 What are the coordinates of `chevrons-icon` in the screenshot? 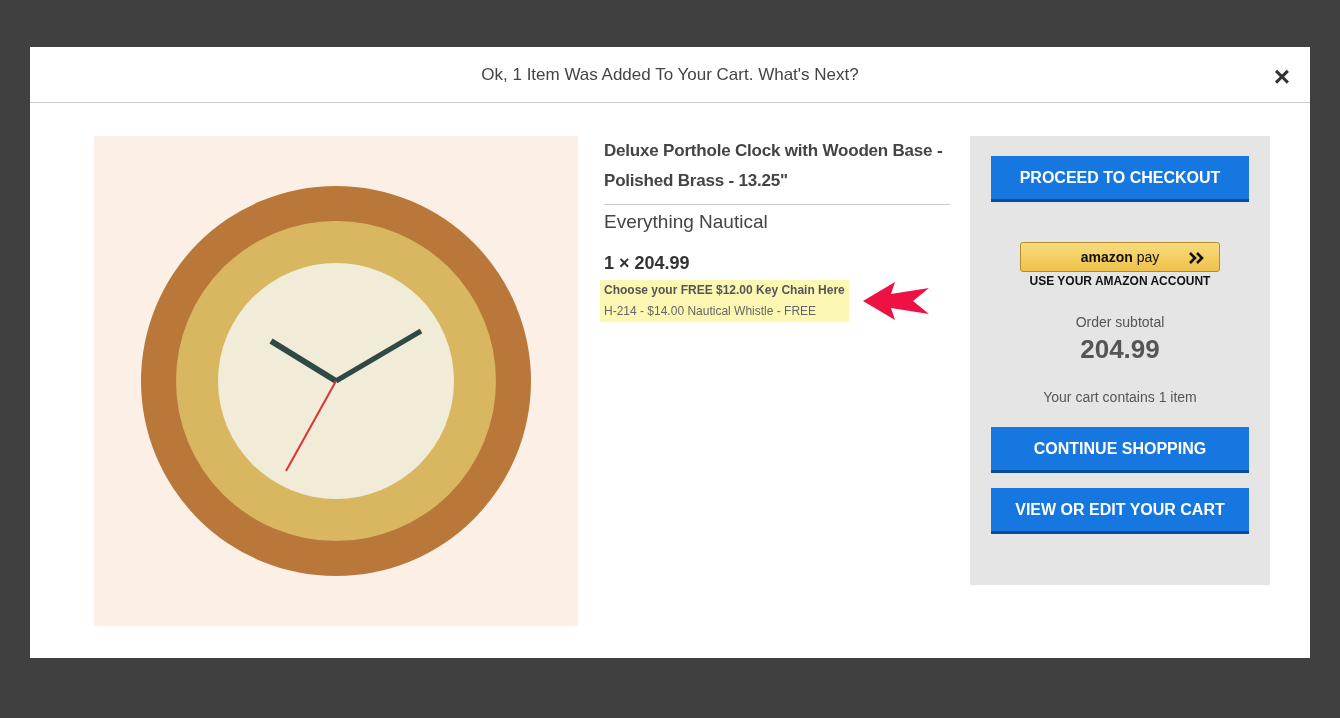 It's located at (1197, 258).